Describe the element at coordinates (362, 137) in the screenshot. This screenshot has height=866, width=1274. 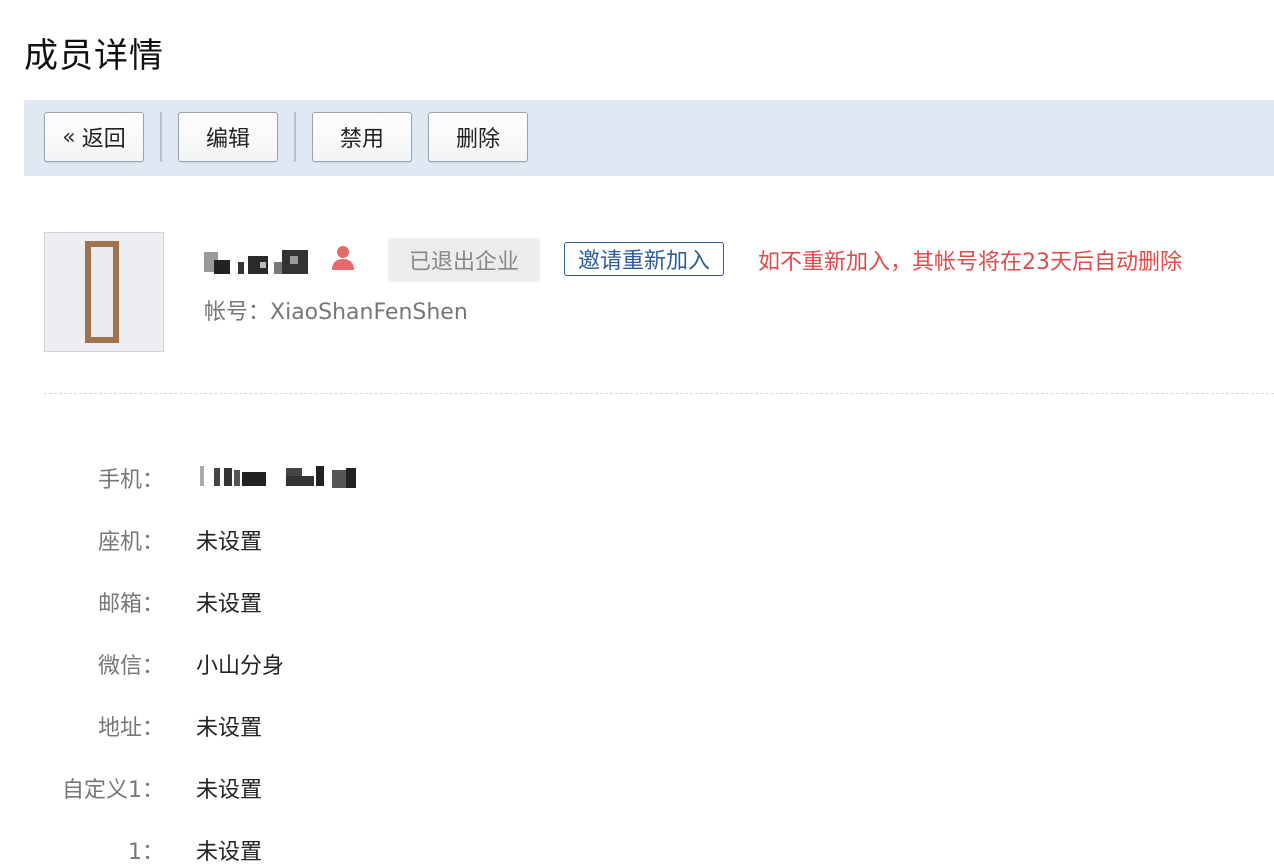
I see `disable-button: 禁用` at that location.